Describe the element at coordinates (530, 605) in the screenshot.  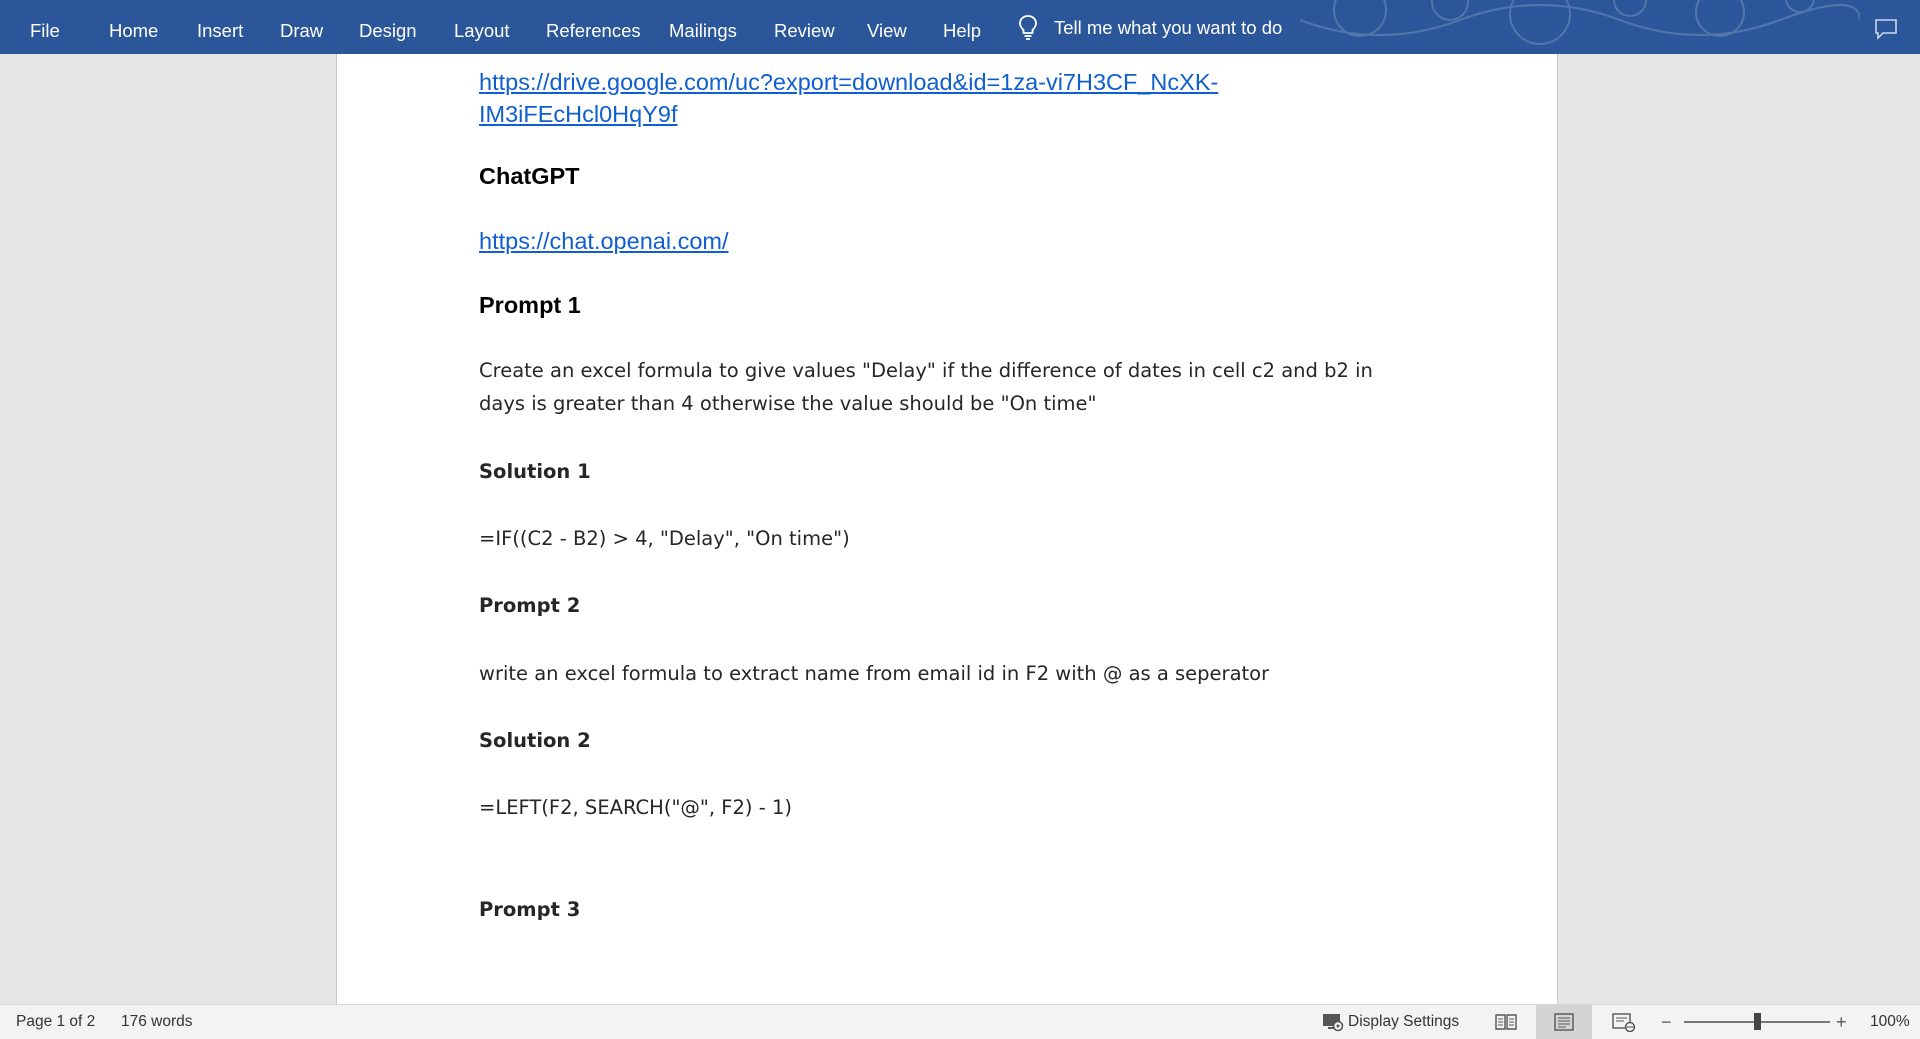
I see `heading-prompt-2: Prompt 2` at that location.